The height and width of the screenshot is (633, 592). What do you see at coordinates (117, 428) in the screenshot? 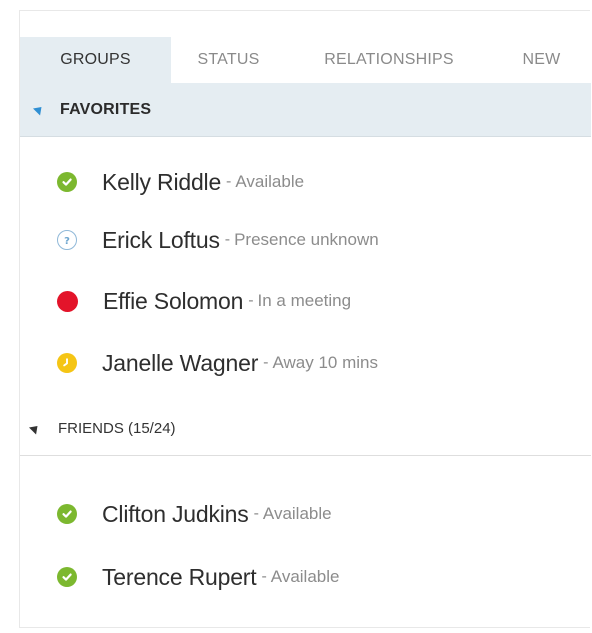
I see `group-title: FRIENDS (15/24)` at bounding box center [117, 428].